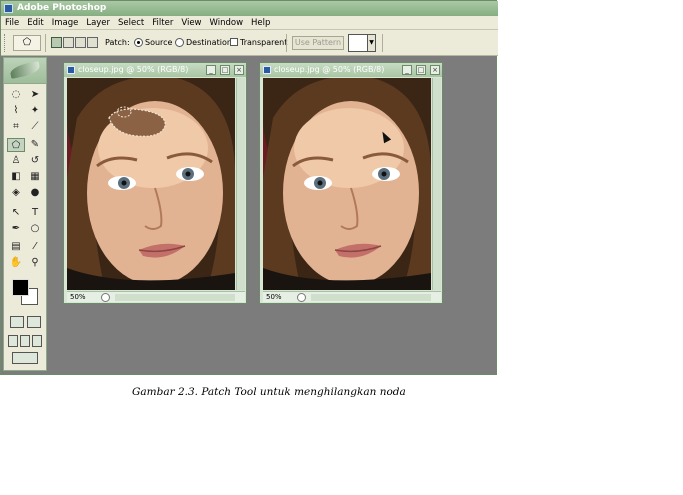 The image size is (683, 495). Describe the element at coordinates (35, 127) in the screenshot. I see `slice-tool-icon: ⟋` at that location.